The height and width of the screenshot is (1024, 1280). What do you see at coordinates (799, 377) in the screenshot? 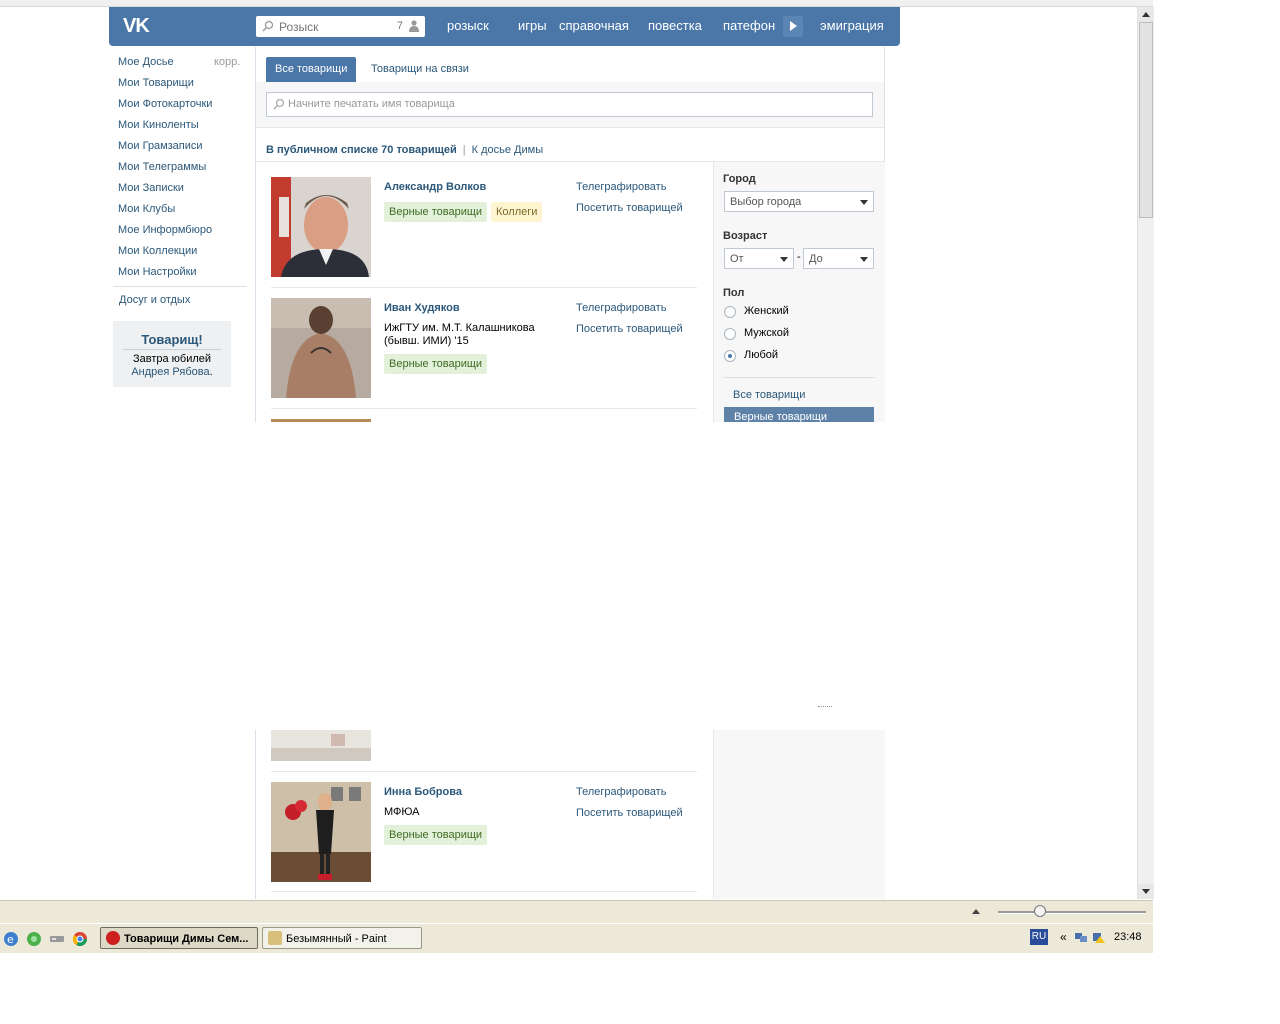
I see `filter-divider` at bounding box center [799, 377].